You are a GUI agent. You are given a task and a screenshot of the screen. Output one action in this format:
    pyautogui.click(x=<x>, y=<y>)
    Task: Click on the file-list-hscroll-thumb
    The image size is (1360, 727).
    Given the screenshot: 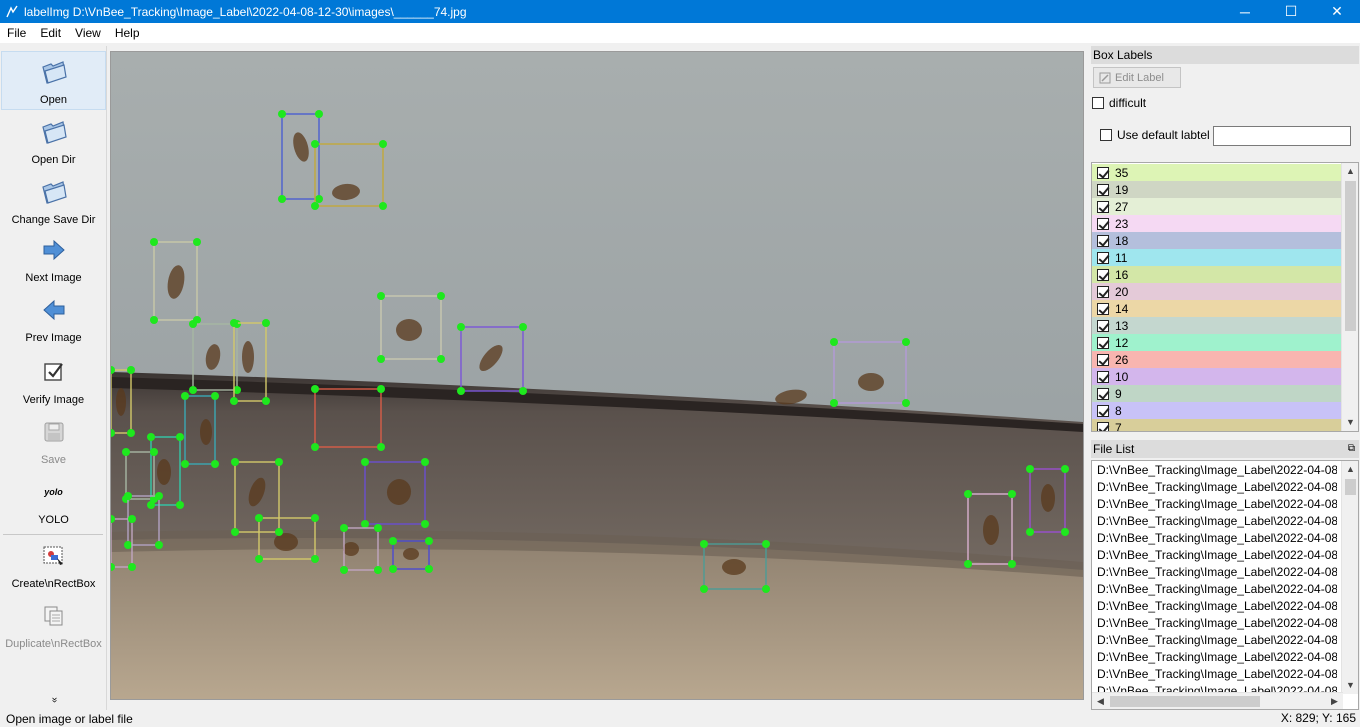 What is the action you would take?
    pyautogui.click(x=1185, y=701)
    